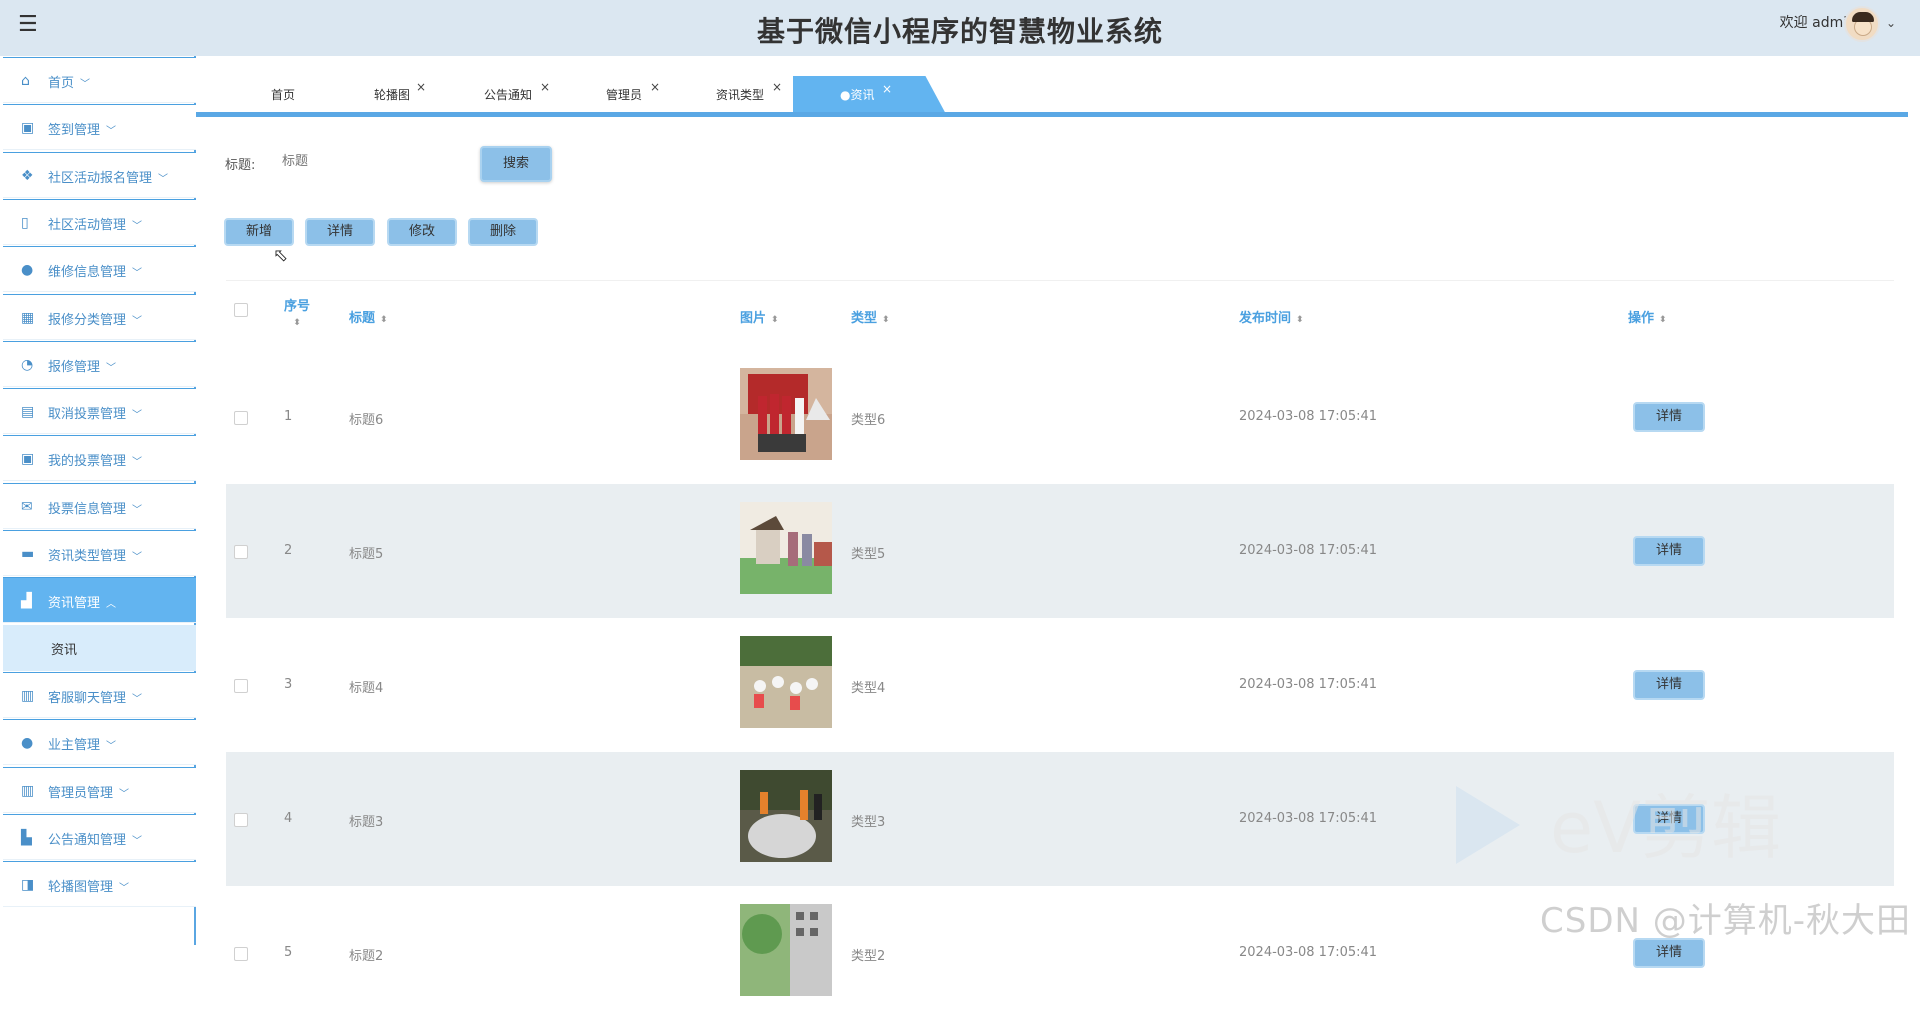  I want to click on add-button: 新增, so click(259, 232).